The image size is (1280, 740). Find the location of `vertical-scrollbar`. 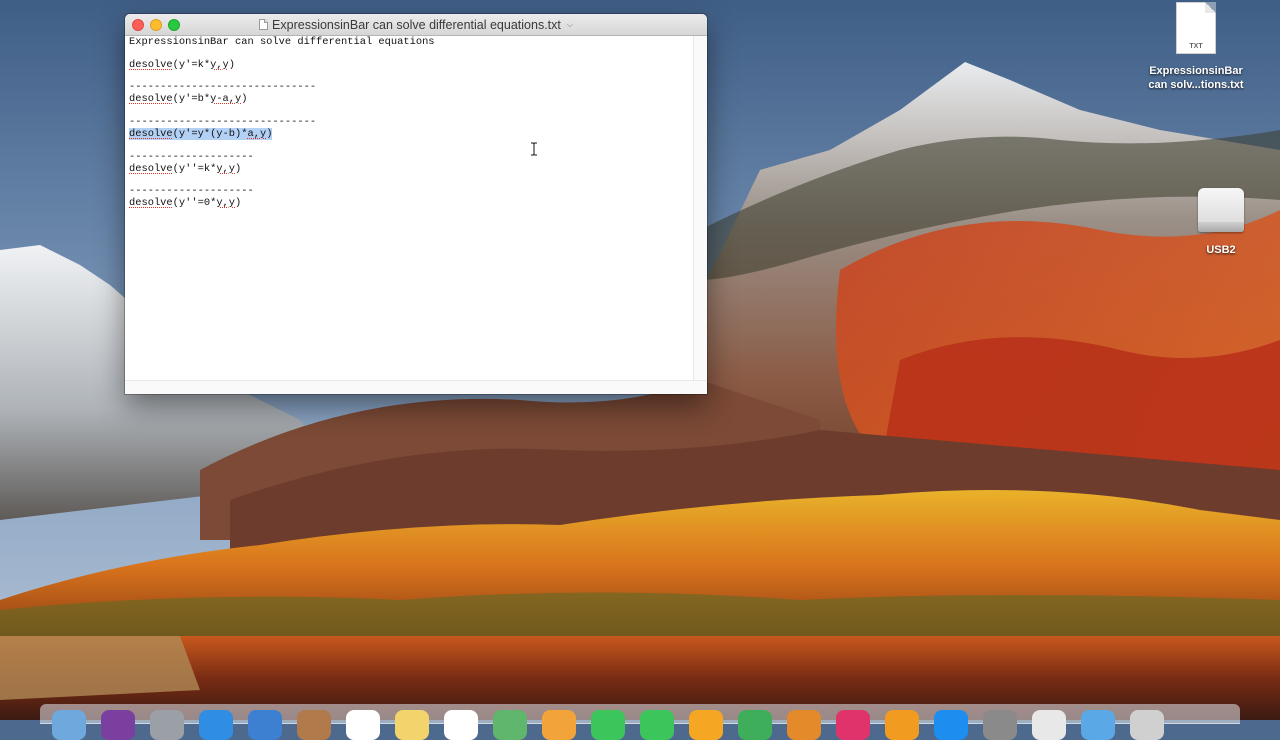

vertical-scrollbar is located at coordinates (700, 208).